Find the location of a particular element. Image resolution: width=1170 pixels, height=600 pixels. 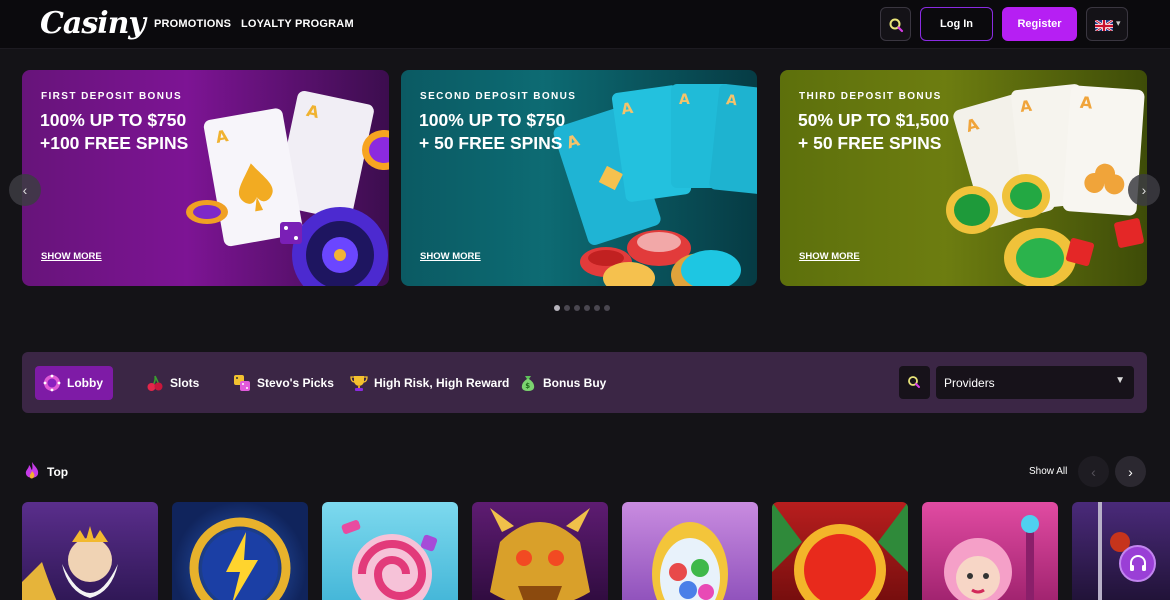

cards-chips-illustration: A A A A is located at coordinates (655, 185).